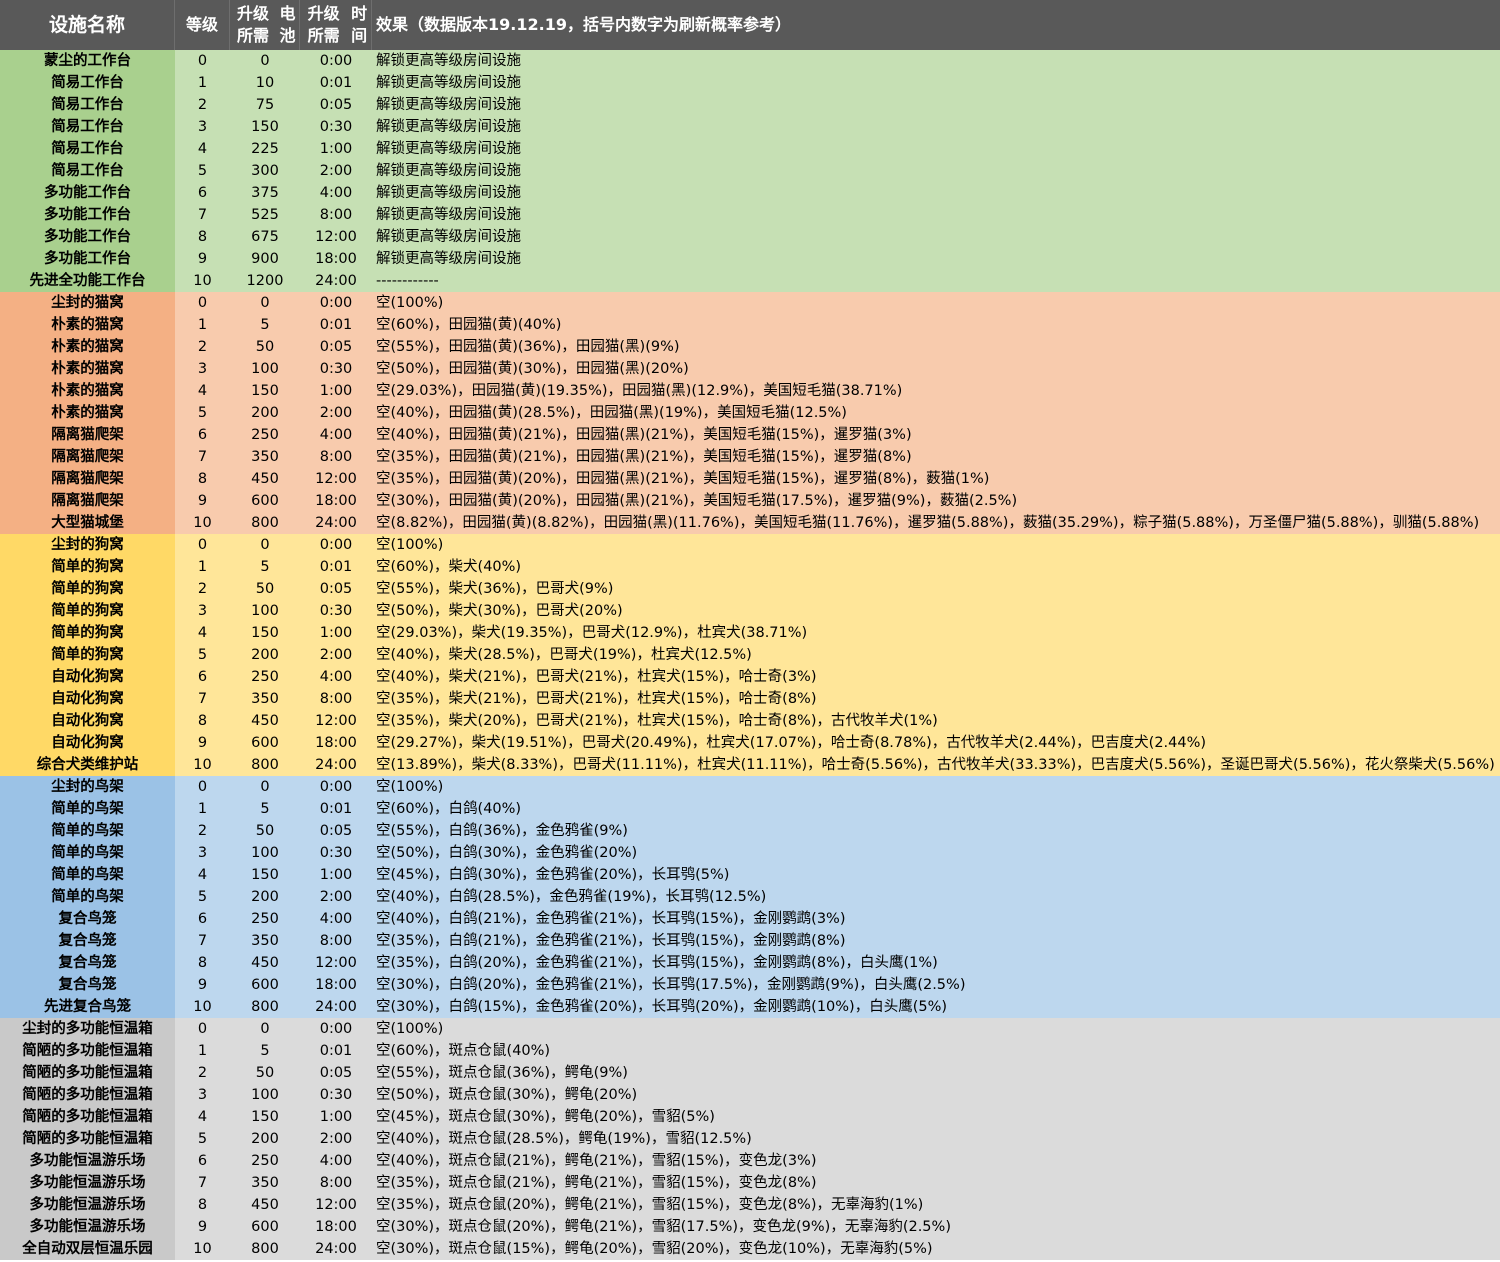  Describe the element at coordinates (750, 325) in the screenshot. I see `table-row: 朴素的猫窝 1 5 0:01 空(60%)，田园猫(黄)(40%)` at that location.